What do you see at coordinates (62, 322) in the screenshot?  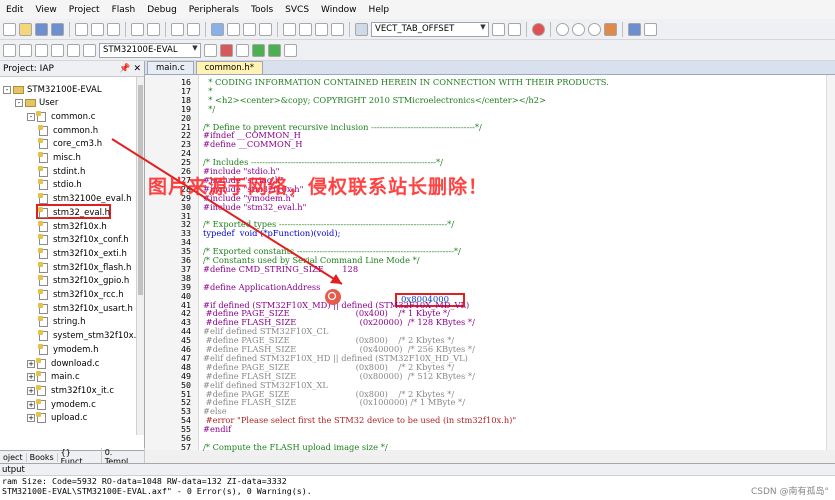 I see `tree-item: string.h` at bounding box center [62, 322].